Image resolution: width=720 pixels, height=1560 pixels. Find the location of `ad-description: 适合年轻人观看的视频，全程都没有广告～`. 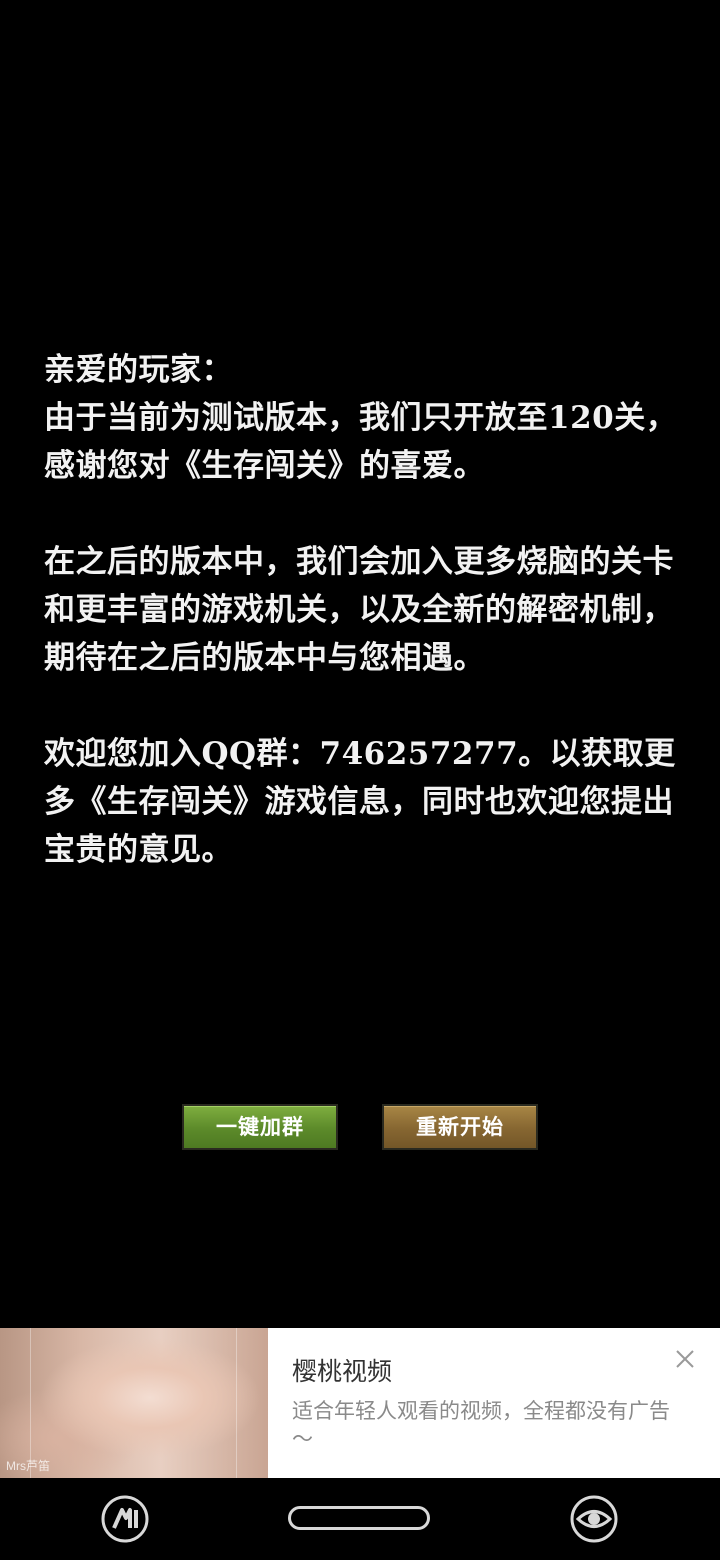

ad-description: 适合年轻人观看的视频，全程都没有广告～ is located at coordinates (482, 1426).